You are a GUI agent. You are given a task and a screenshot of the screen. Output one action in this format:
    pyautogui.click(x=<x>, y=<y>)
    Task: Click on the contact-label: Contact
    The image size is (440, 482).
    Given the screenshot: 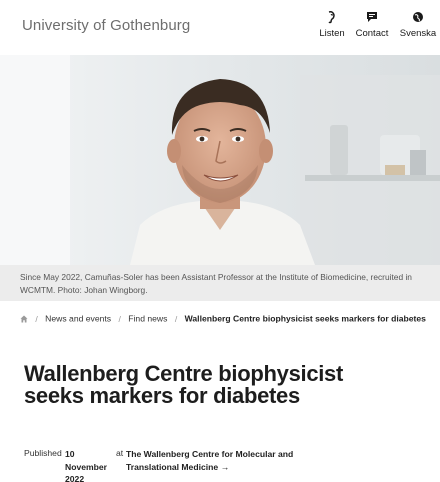 What is the action you would take?
    pyautogui.click(x=372, y=33)
    